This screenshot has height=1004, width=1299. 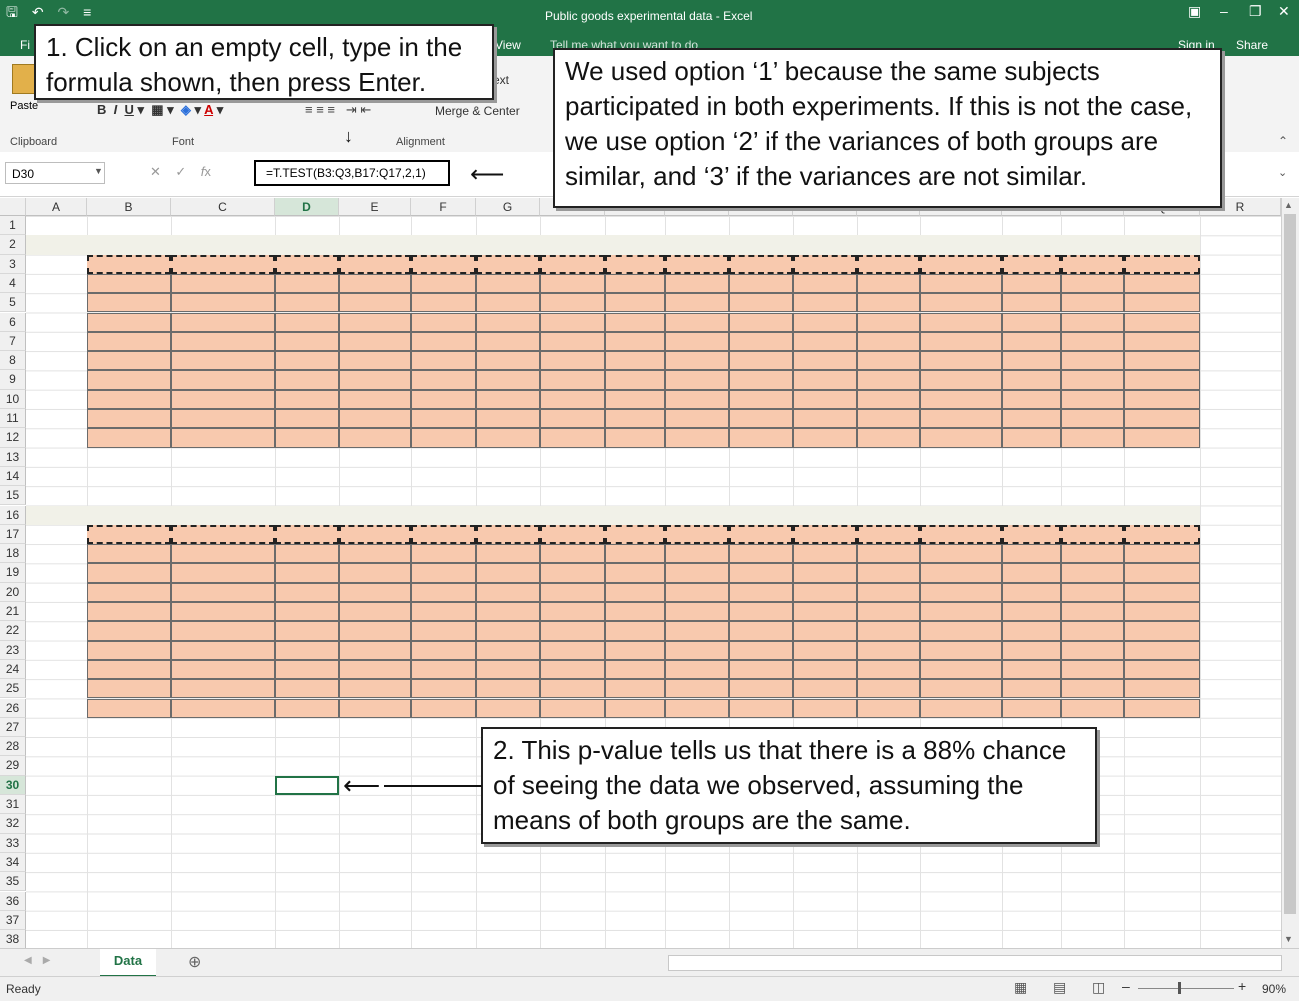 I want to click on zoom-slider-thumb, so click(x=1179, y=988).